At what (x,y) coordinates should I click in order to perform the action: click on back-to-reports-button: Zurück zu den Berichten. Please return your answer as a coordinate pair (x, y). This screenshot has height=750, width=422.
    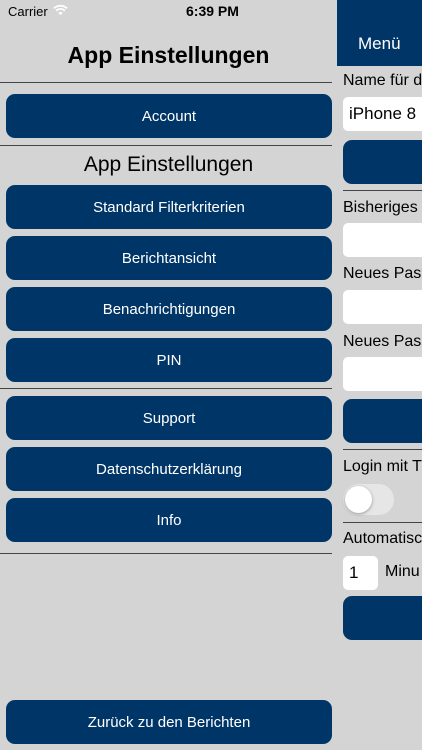
    Looking at the image, I should click on (169, 722).